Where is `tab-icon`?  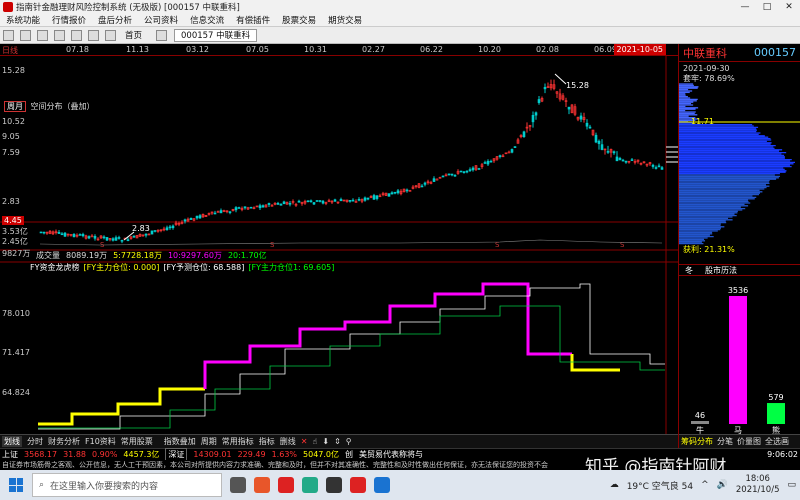 tab-icon is located at coordinates (162, 35).